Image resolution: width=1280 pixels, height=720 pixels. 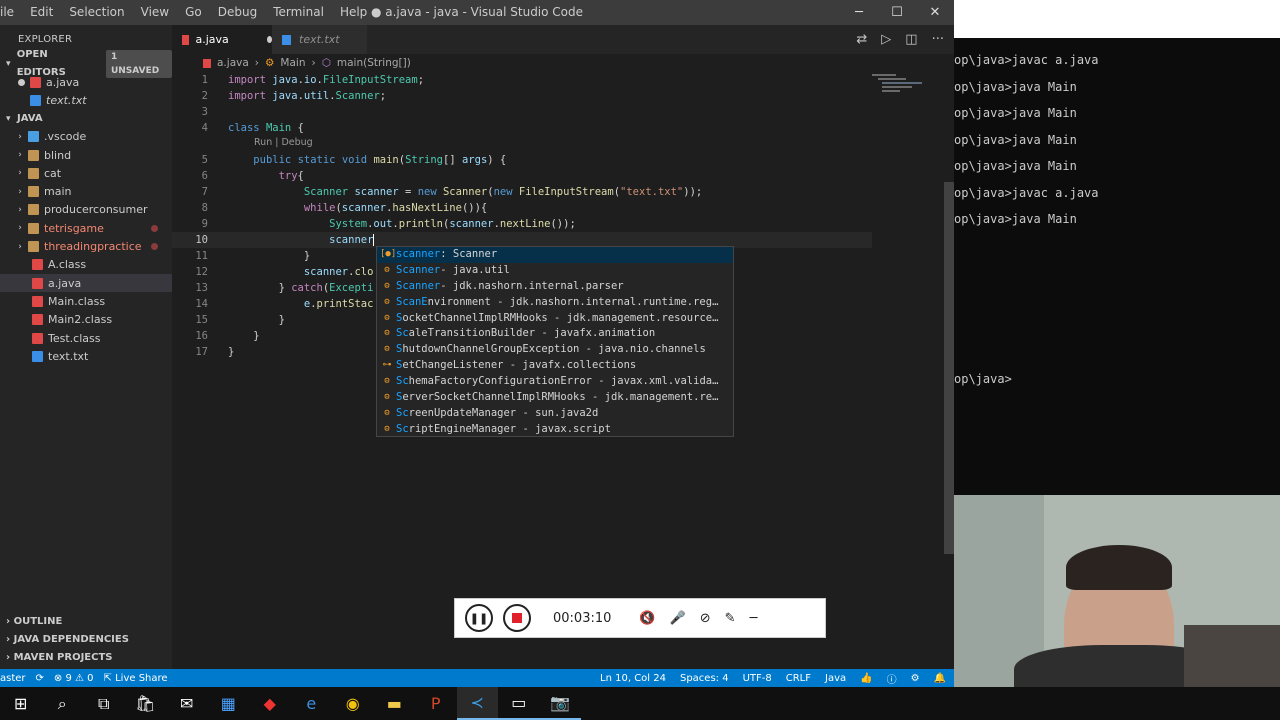 What do you see at coordinates (86, 100) in the screenshot?
I see `open-editor-text-txt: text.txt` at bounding box center [86, 100].